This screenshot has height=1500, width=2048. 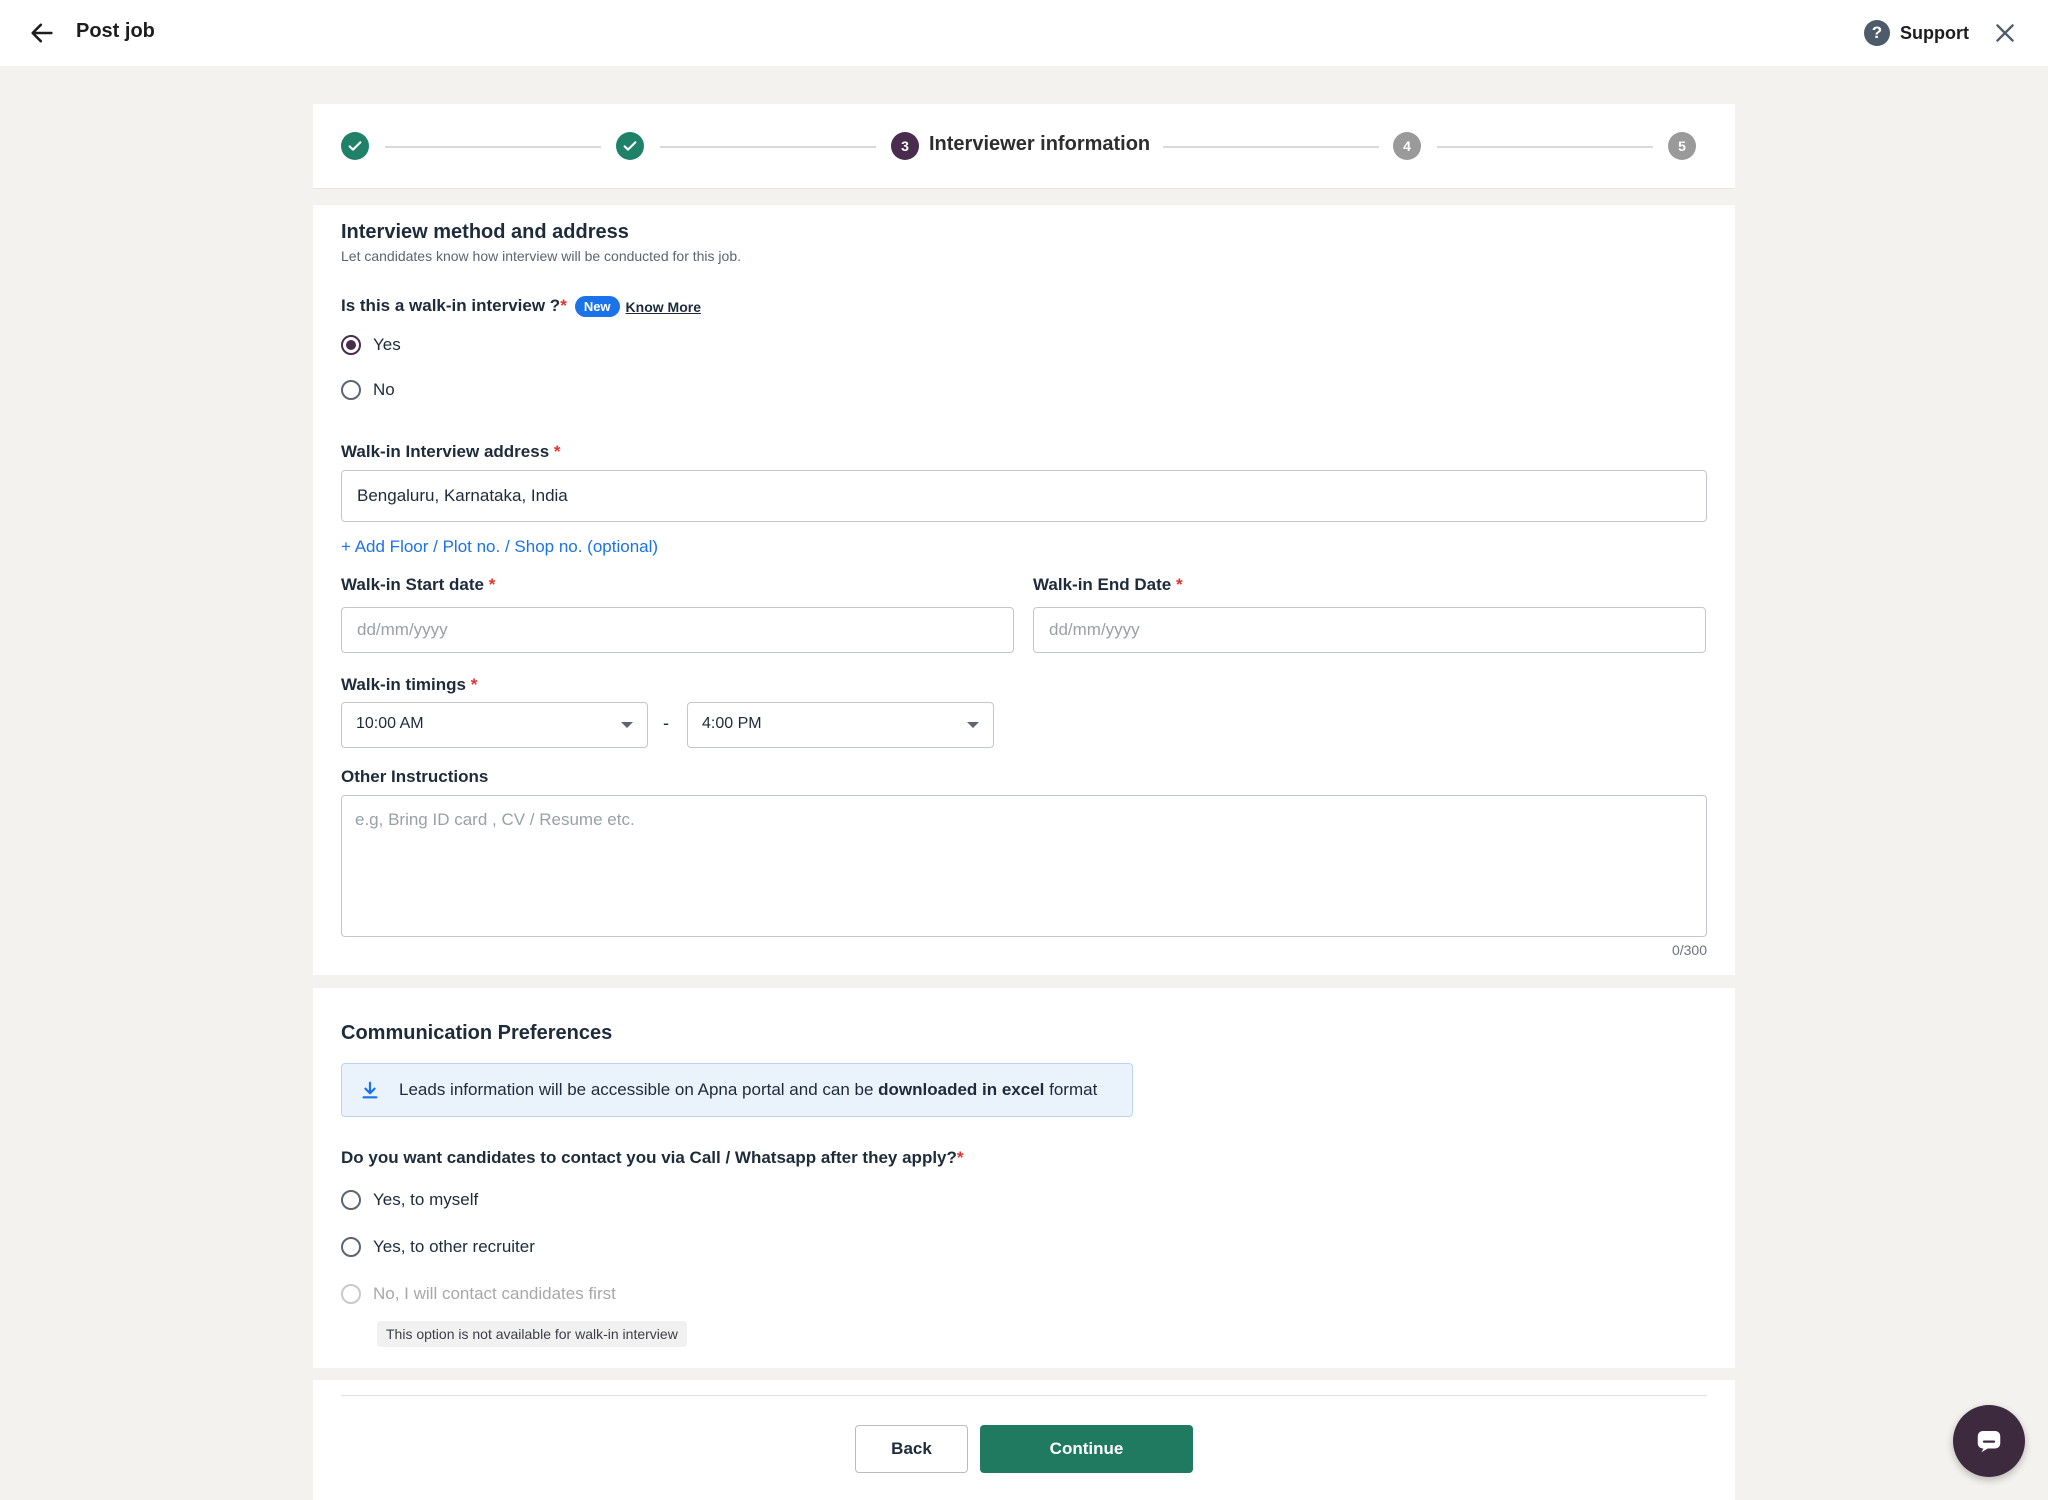 I want to click on help-icon: ?, so click(x=1877, y=33).